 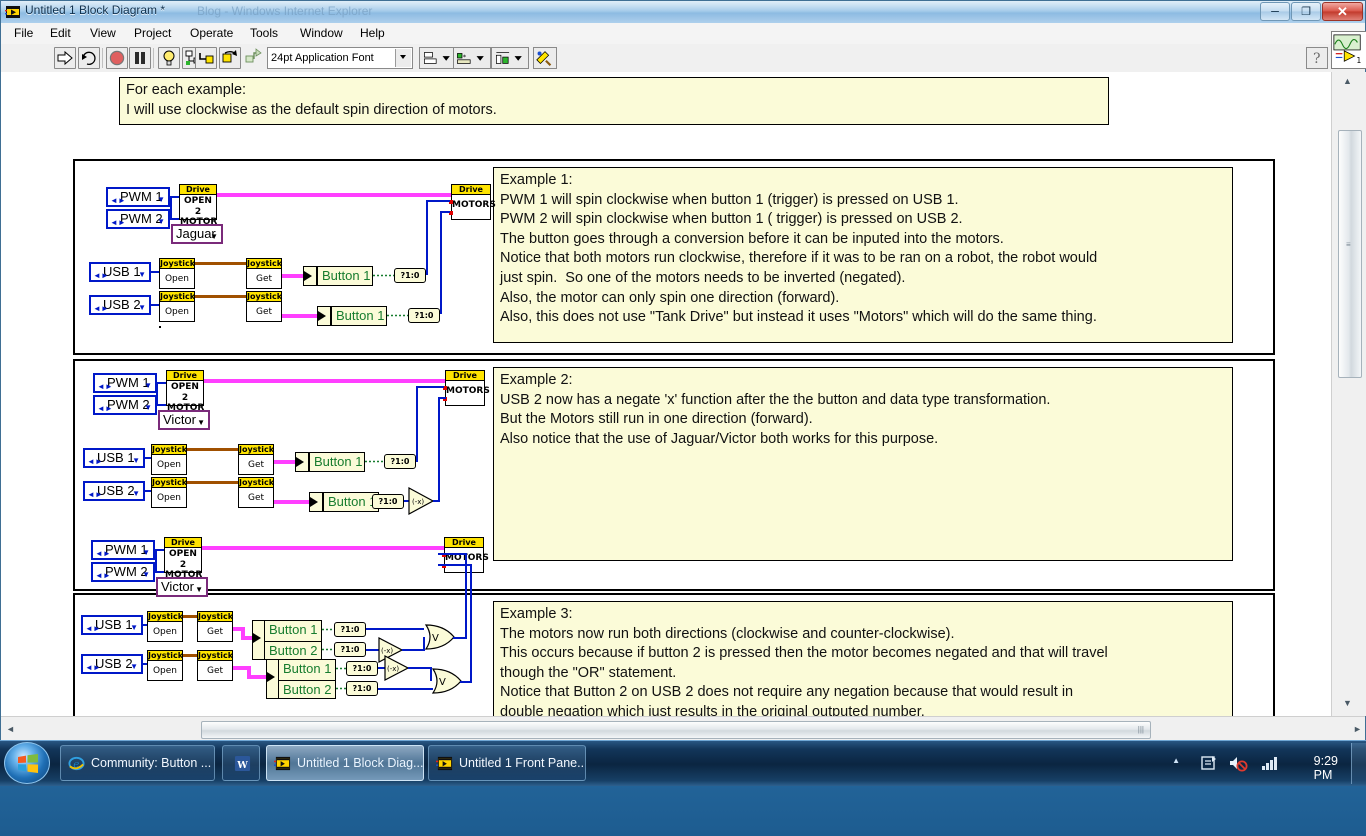 I want to click on chevron-down-icon, so click(x=403, y=58).